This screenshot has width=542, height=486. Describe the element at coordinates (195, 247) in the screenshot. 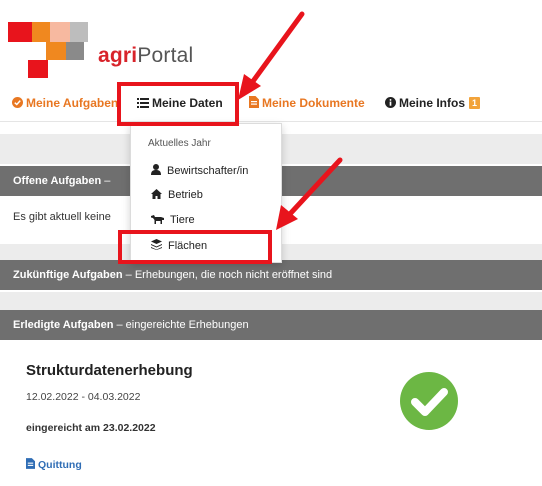

I see `annotation-highlight-flaechen` at that location.